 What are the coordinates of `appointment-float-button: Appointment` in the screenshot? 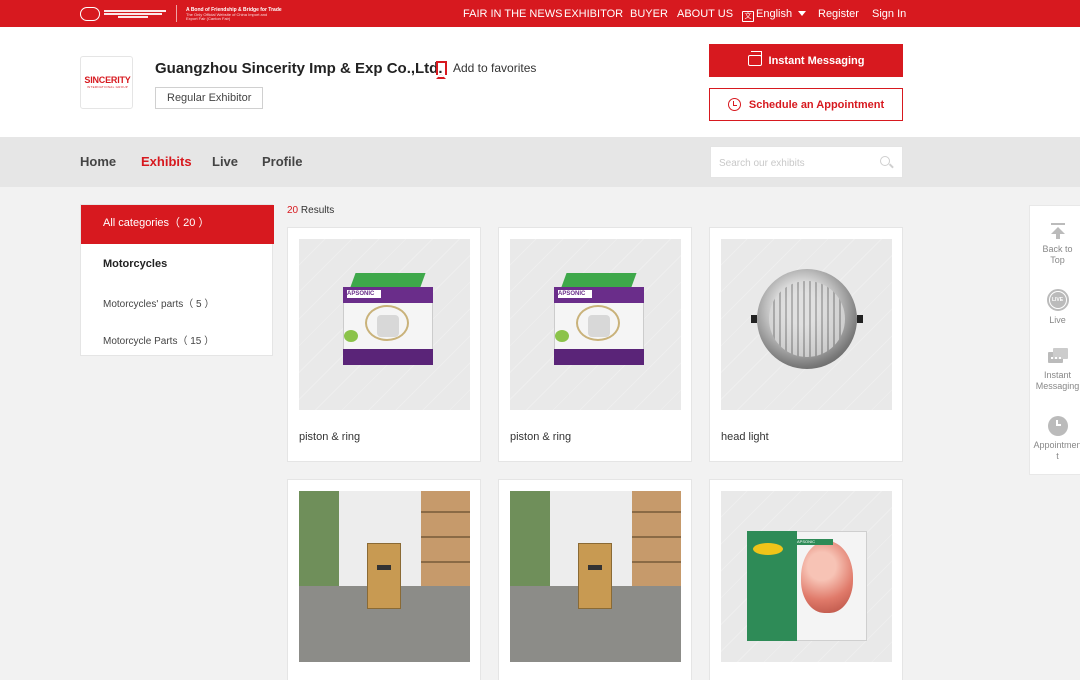 It's located at (1055, 439).